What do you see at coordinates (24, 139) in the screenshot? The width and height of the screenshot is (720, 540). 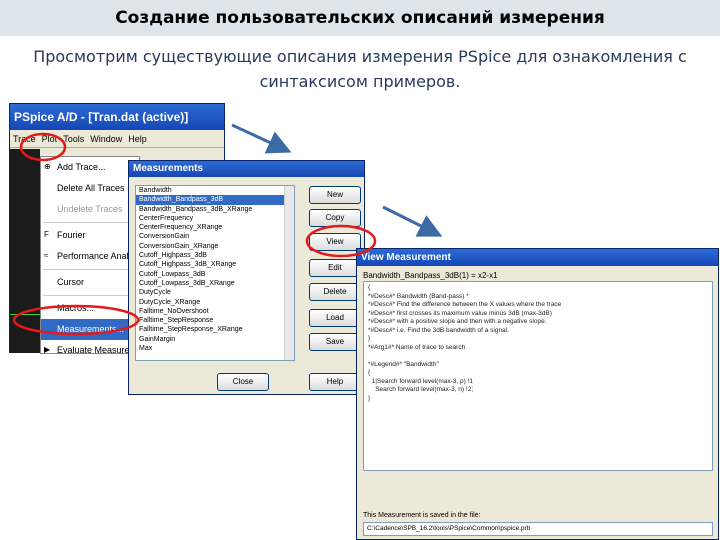 I see `menu-trace: Trace` at bounding box center [24, 139].